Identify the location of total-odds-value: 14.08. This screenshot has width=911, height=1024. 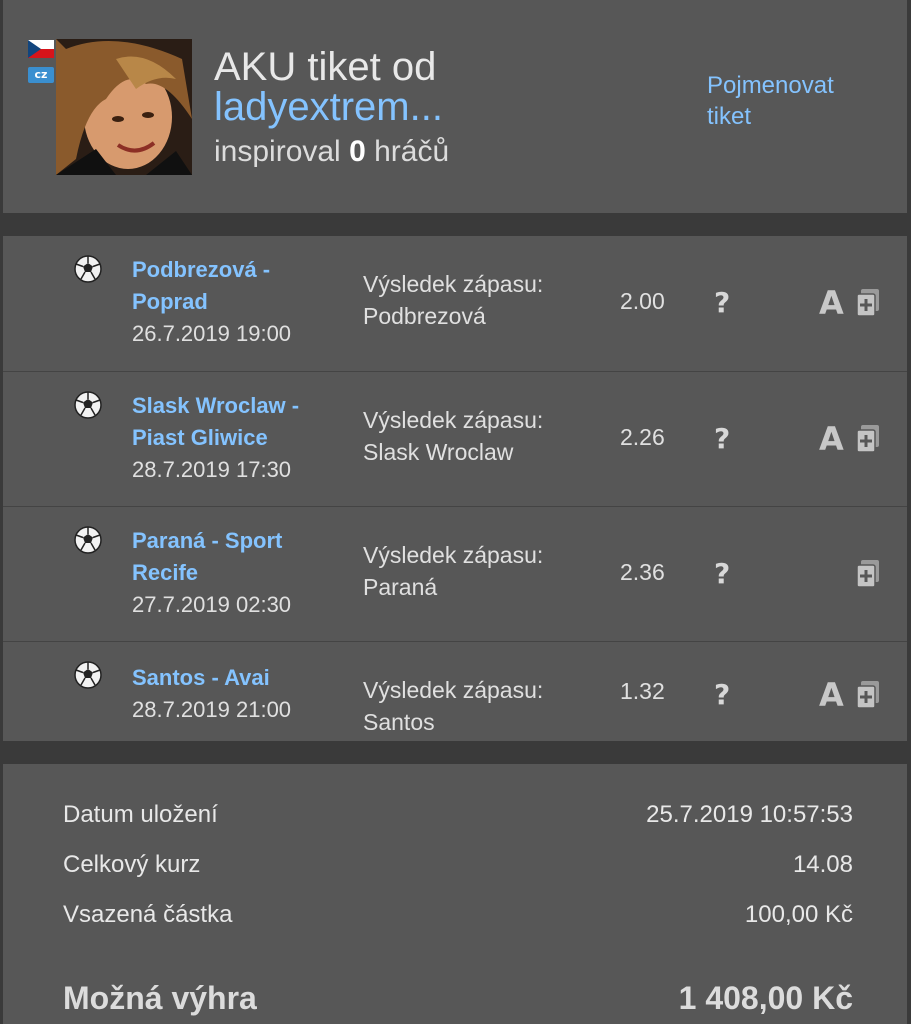
(822, 864).